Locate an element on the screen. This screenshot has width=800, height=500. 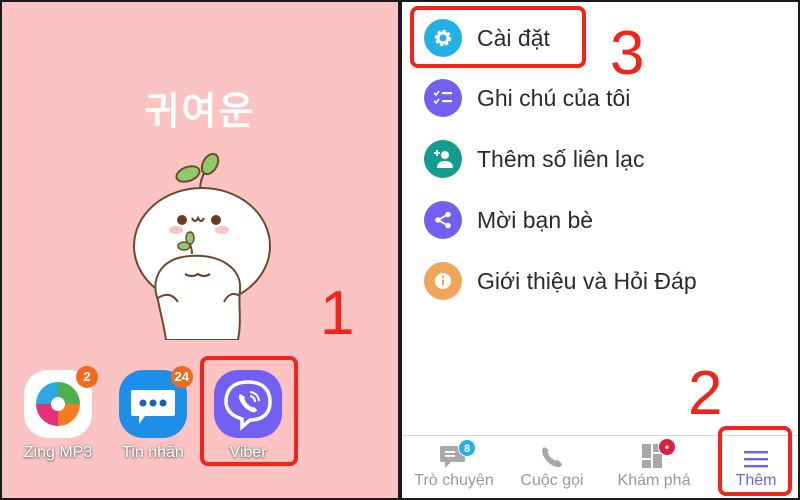
messages-icon: 24 is located at coordinates (156, 402).